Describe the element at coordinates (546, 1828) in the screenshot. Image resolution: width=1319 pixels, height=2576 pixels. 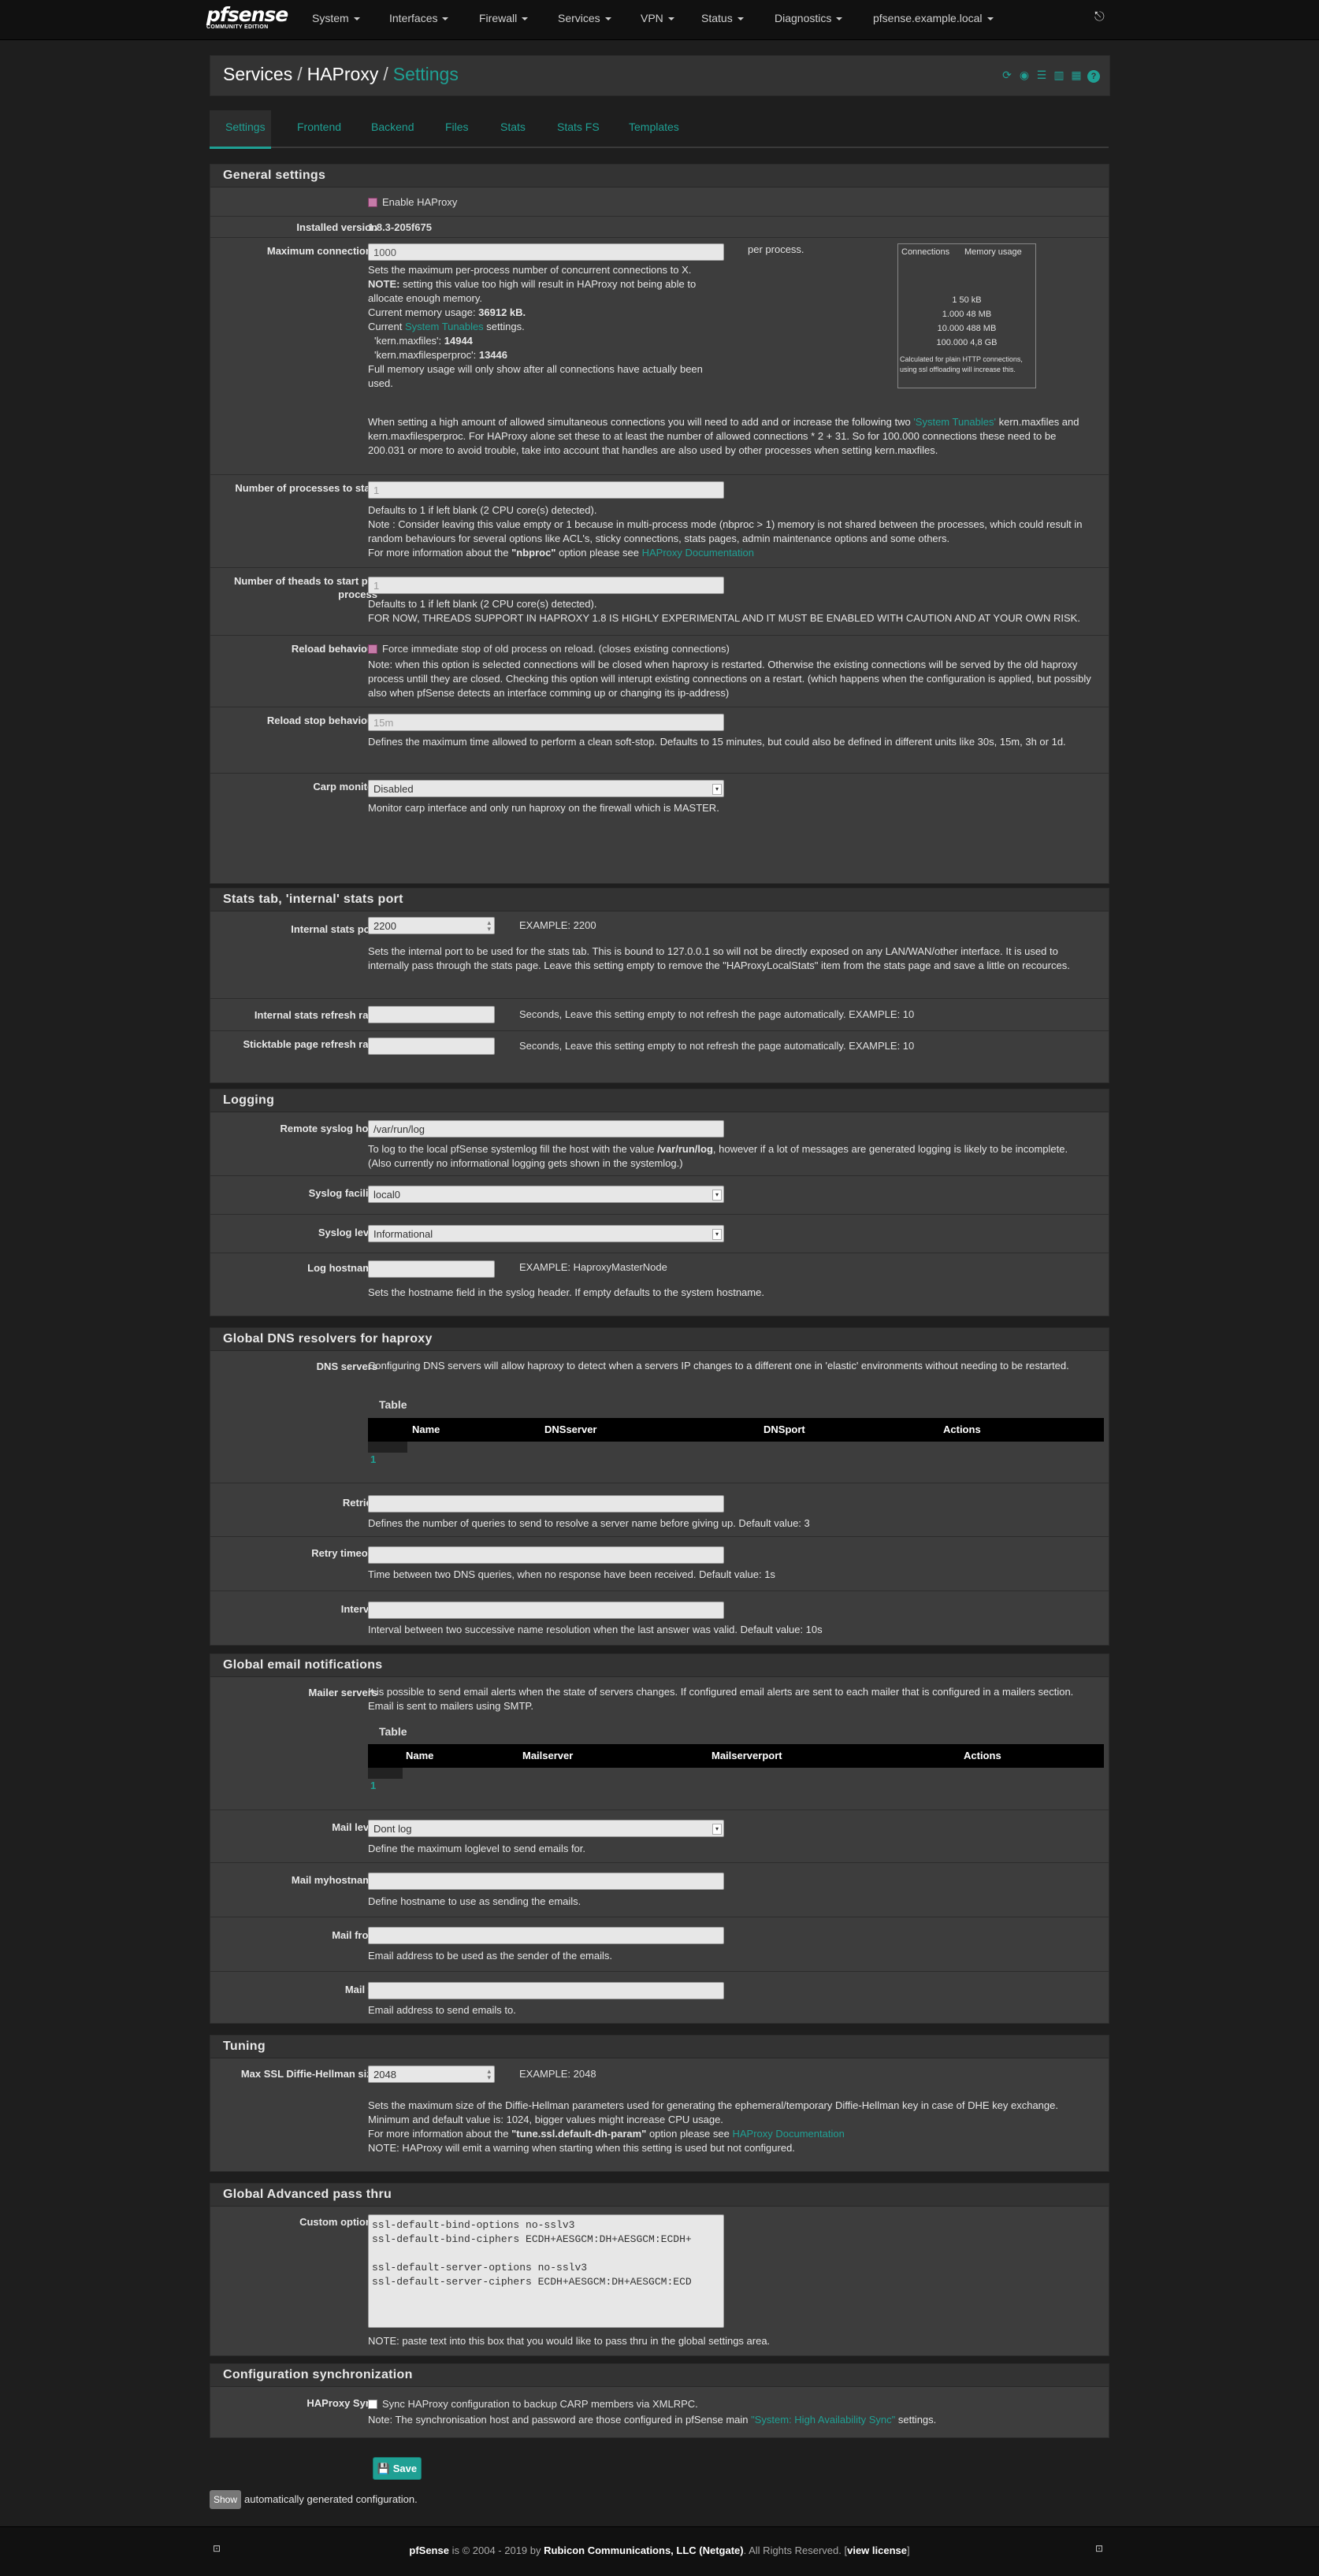
I see `mail-level-select: Dont log ▾` at that location.